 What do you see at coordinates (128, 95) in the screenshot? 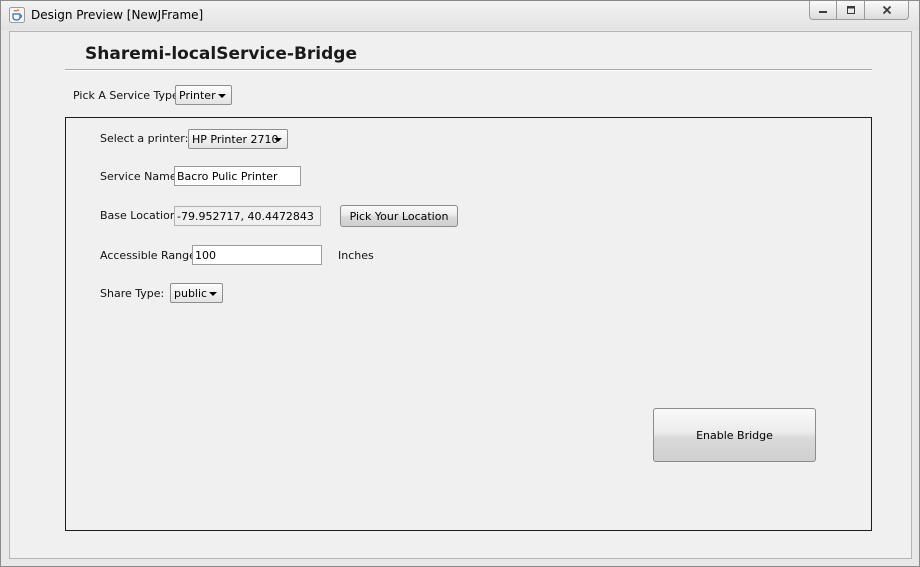
I see `service-type-label: Pick A Service Type:` at bounding box center [128, 95].